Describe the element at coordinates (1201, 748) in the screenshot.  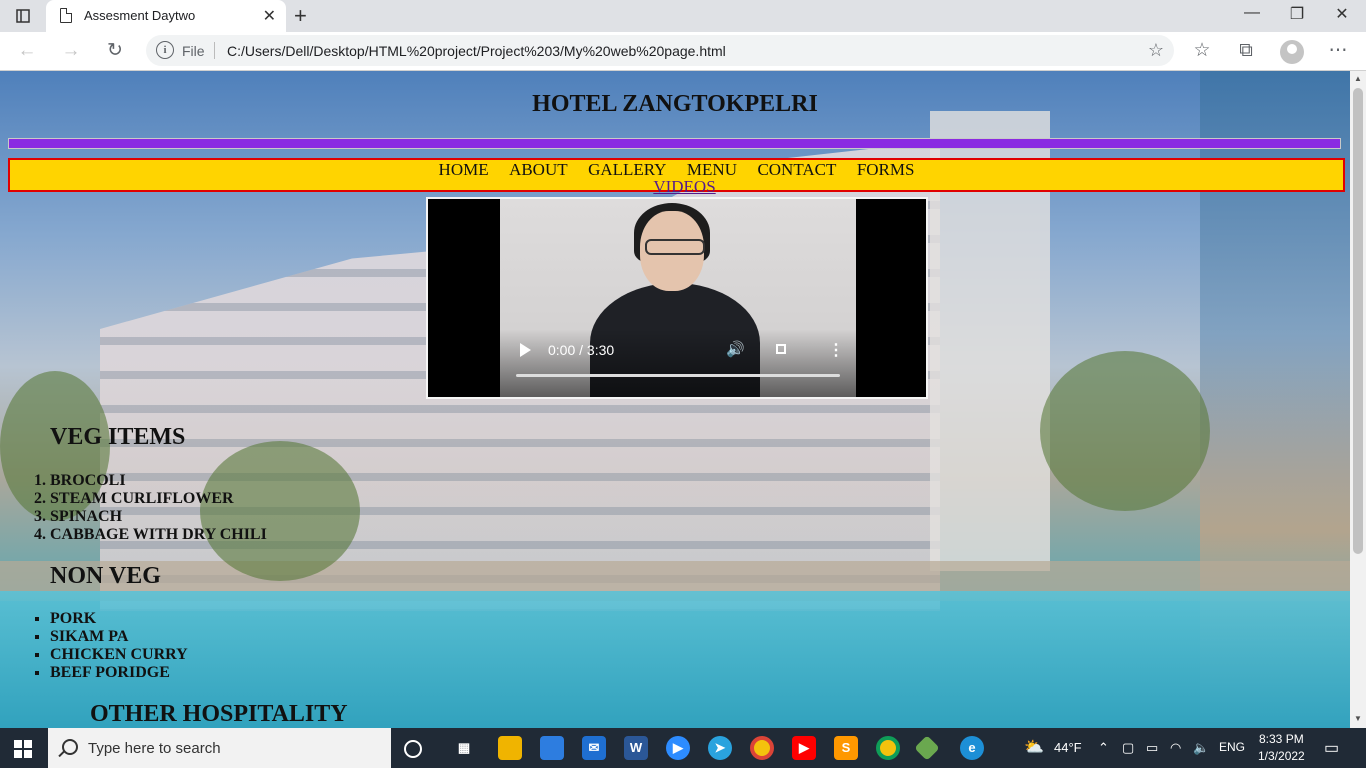
I see `volume-icon: 🔈` at that location.